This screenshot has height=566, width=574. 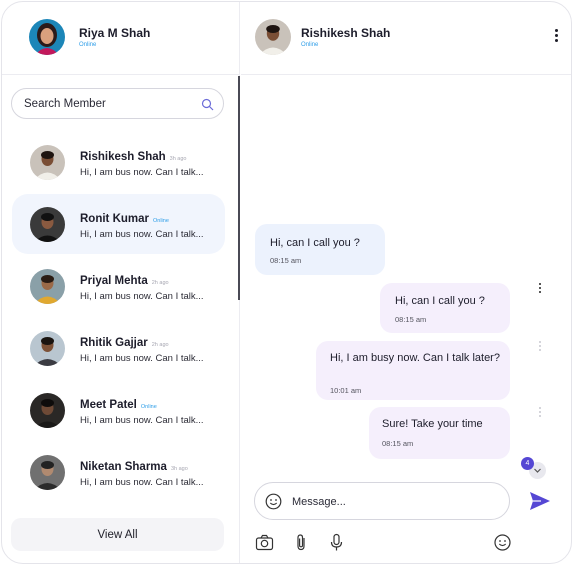 I want to click on microphone-icon, so click(x=336, y=542).